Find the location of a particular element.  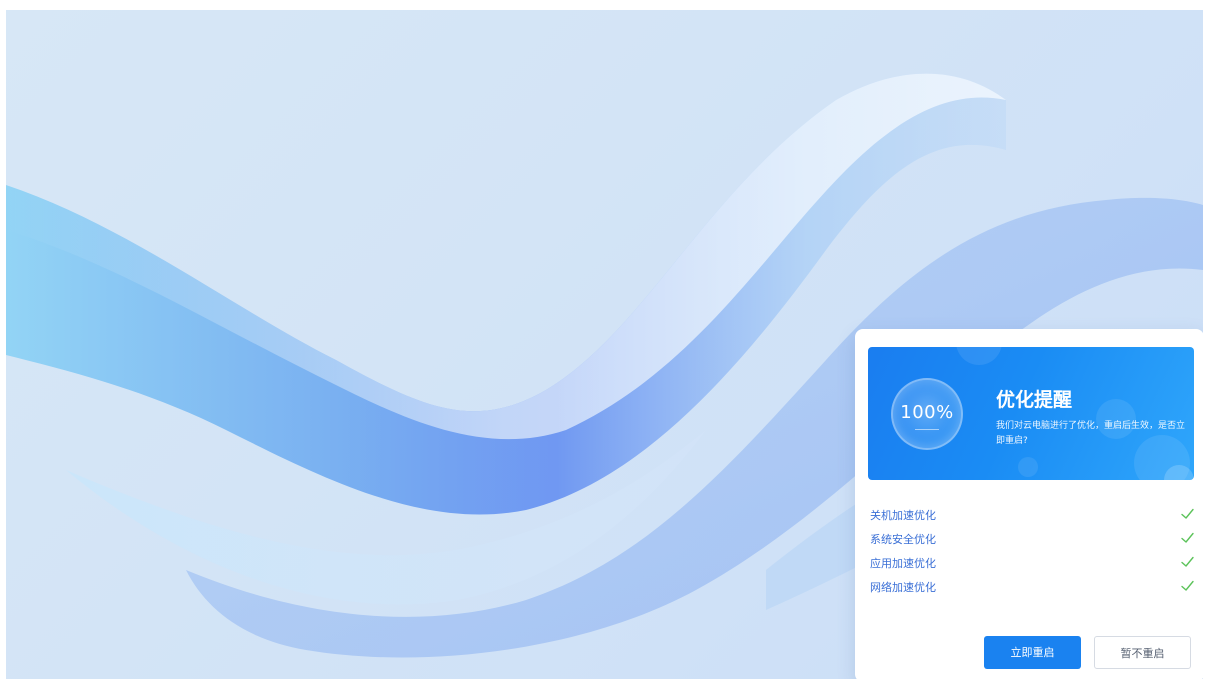

restart-now-button: 立即重启 is located at coordinates (1032, 652).